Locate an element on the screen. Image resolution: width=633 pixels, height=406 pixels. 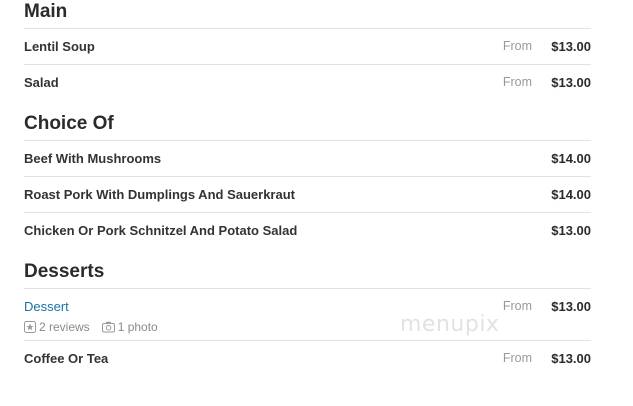
item-name: Salad is located at coordinates (41, 82).